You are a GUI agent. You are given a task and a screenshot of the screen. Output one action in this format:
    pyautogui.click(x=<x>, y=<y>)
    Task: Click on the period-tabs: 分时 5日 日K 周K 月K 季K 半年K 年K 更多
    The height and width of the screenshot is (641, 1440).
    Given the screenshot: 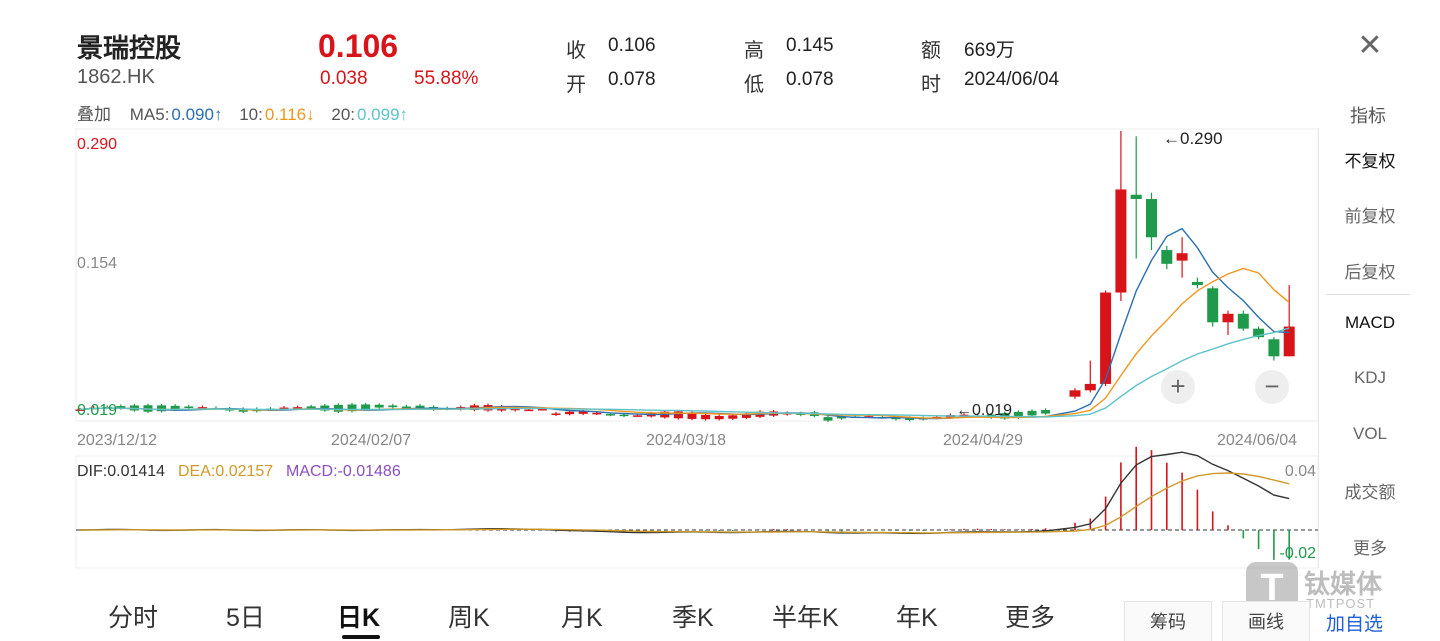 What is the action you would take?
    pyautogui.click(x=550, y=615)
    